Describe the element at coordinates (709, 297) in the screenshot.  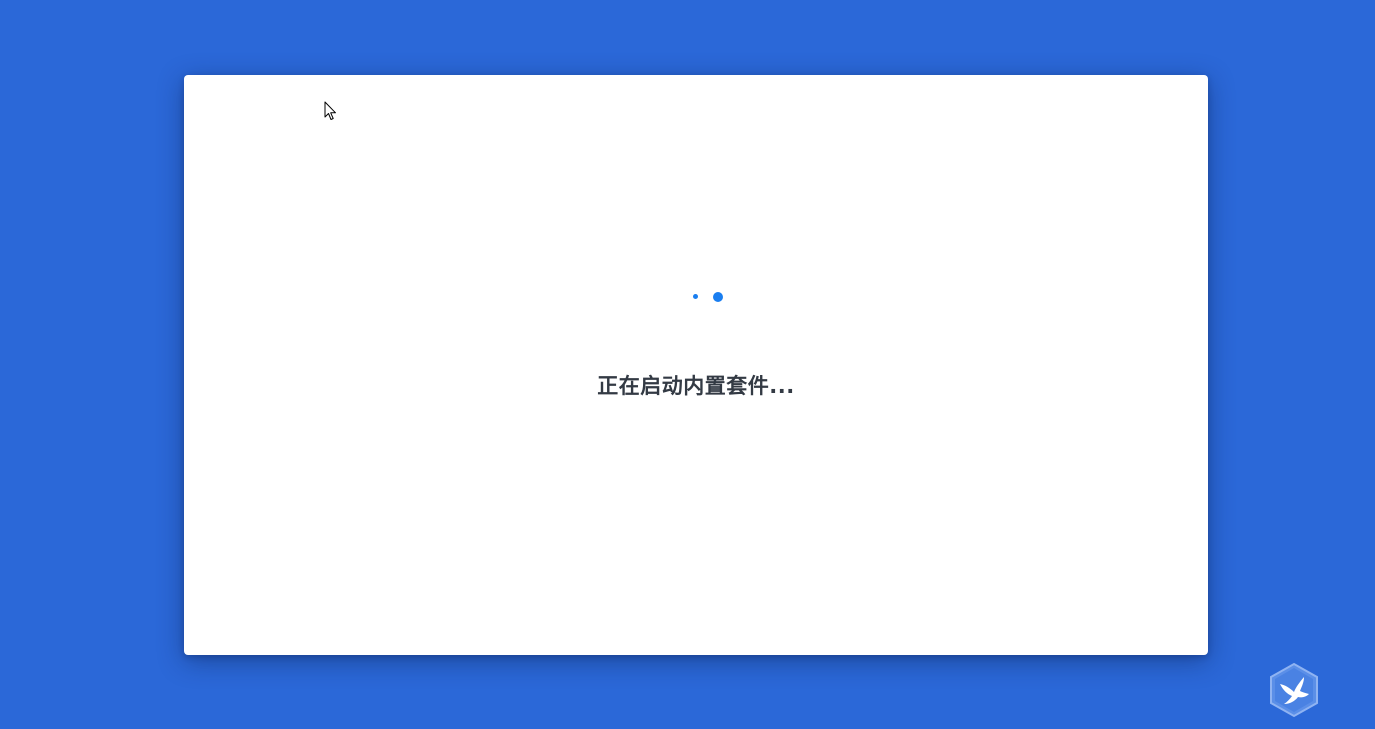
I see `loading-dots-icon` at that location.